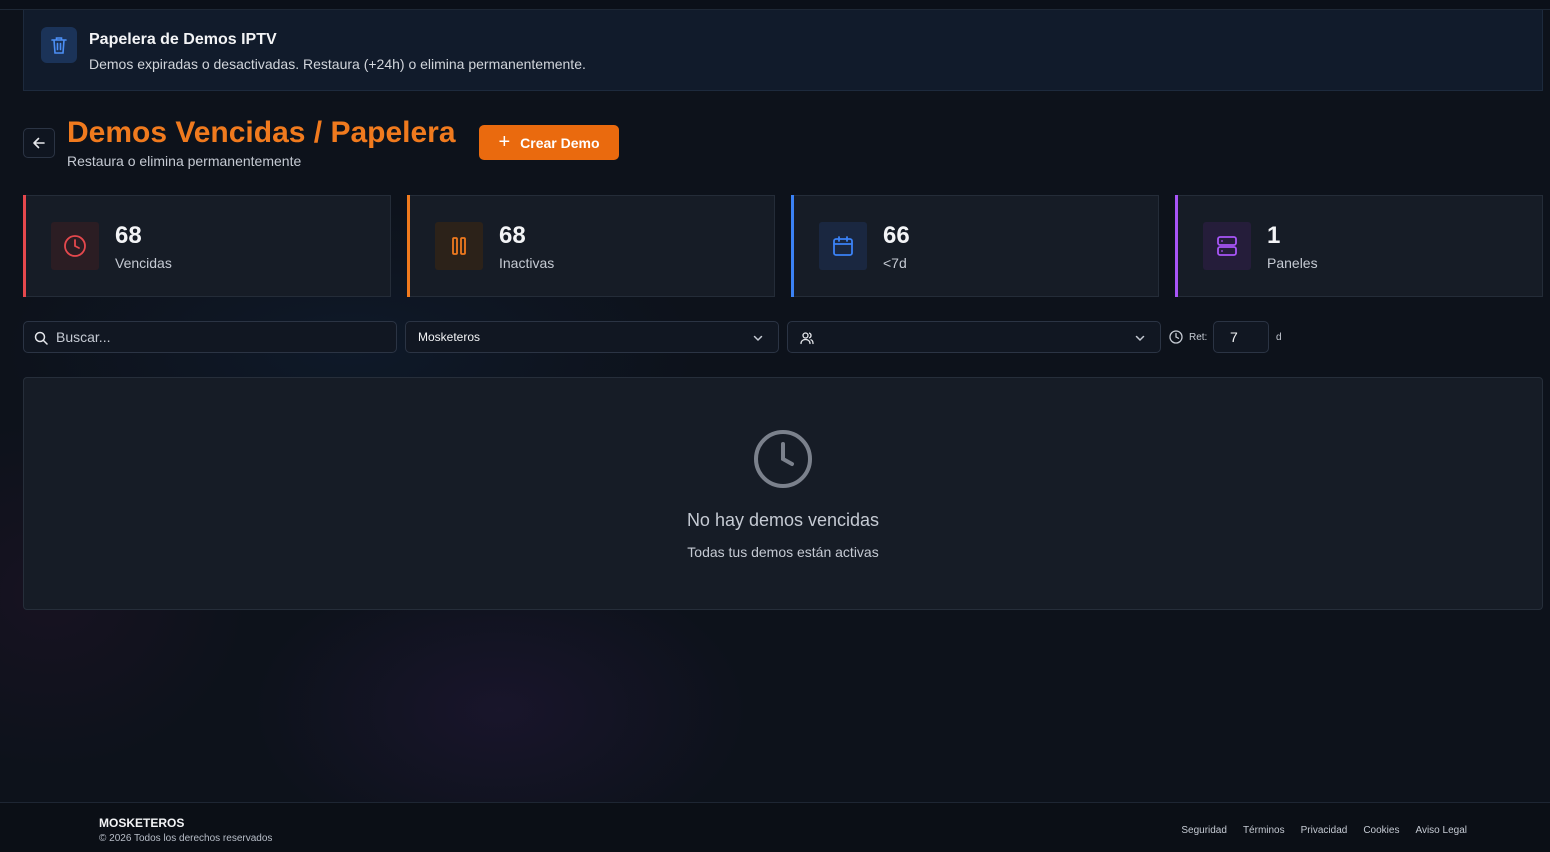  Describe the element at coordinates (207, 246) in the screenshot. I see `stat-card-vencidas: 68 Vencidas` at that location.